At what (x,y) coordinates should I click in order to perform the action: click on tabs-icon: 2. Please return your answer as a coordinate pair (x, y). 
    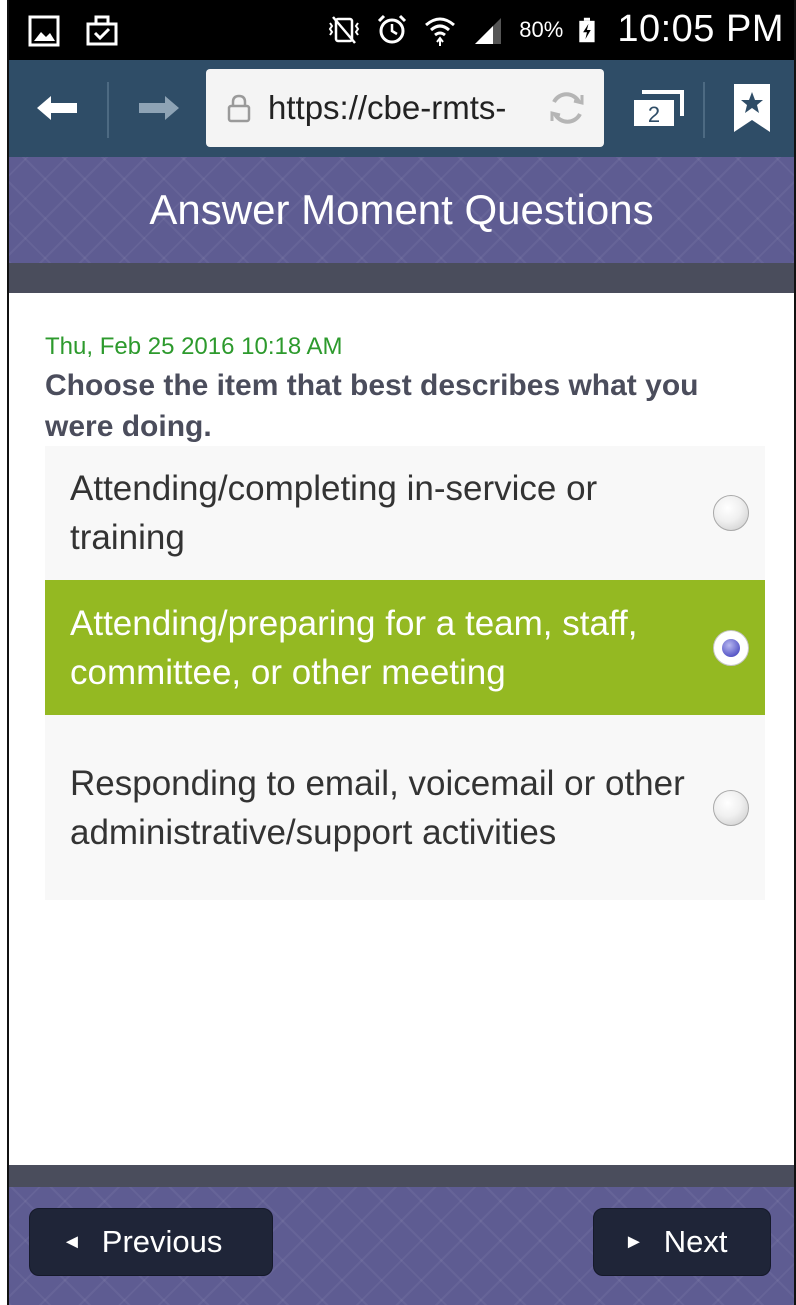
    Looking at the image, I should click on (659, 108).